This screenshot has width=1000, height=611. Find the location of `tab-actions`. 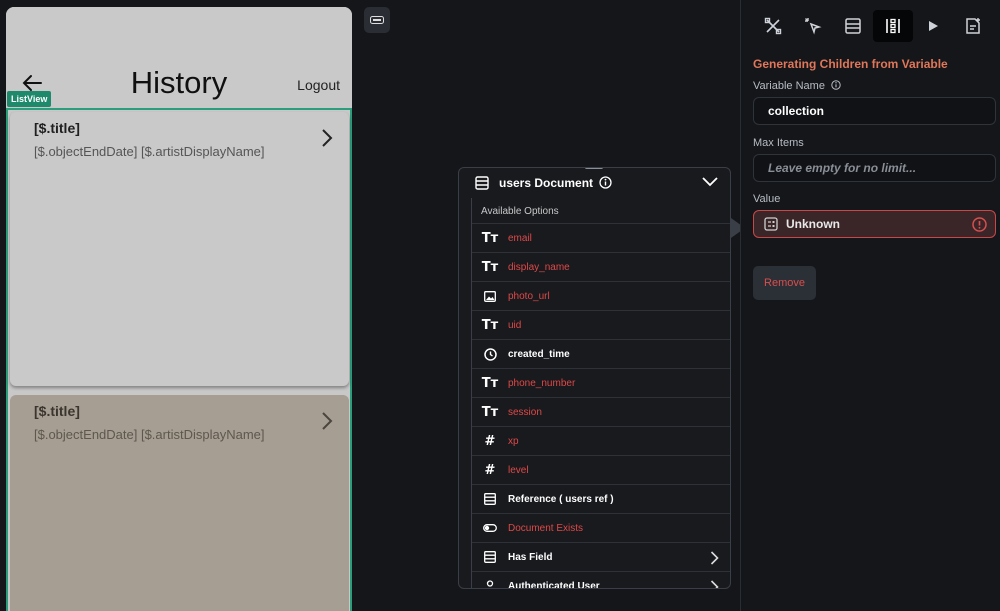

tab-actions is located at coordinates (813, 26).